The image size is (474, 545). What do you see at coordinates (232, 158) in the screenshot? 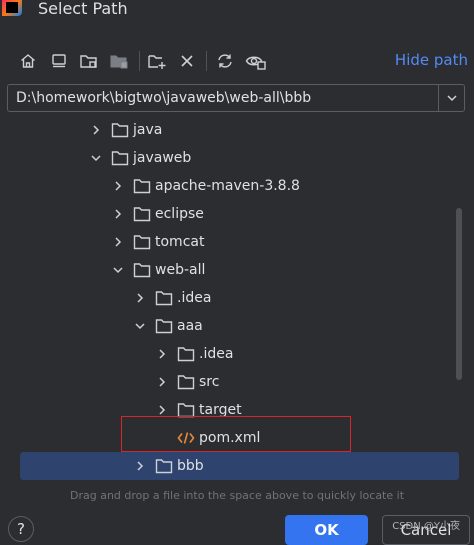
I see `tree-row: javaweb` at bounding box center [232, 158].